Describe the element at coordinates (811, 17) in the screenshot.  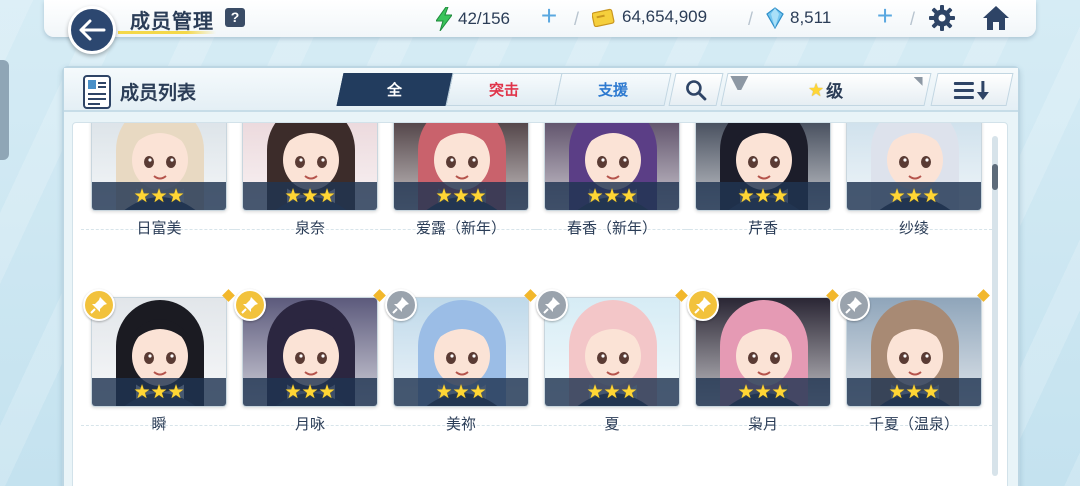
I see `gems-value: 8,511` at that location.